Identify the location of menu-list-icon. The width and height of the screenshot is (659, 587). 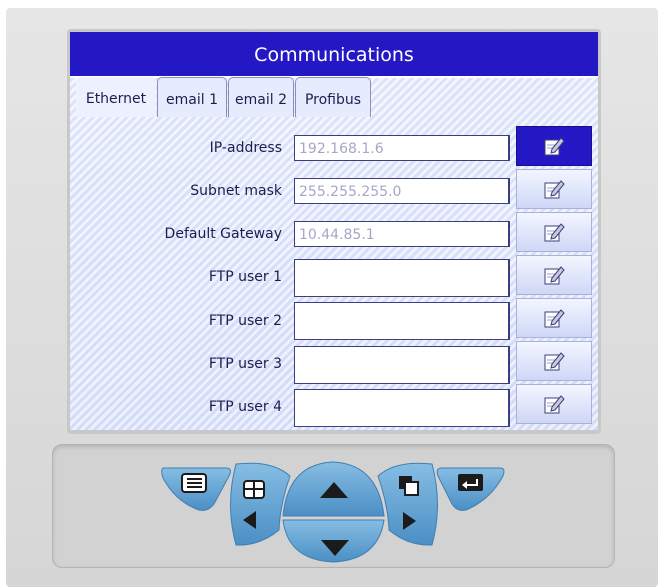
(194, 483).